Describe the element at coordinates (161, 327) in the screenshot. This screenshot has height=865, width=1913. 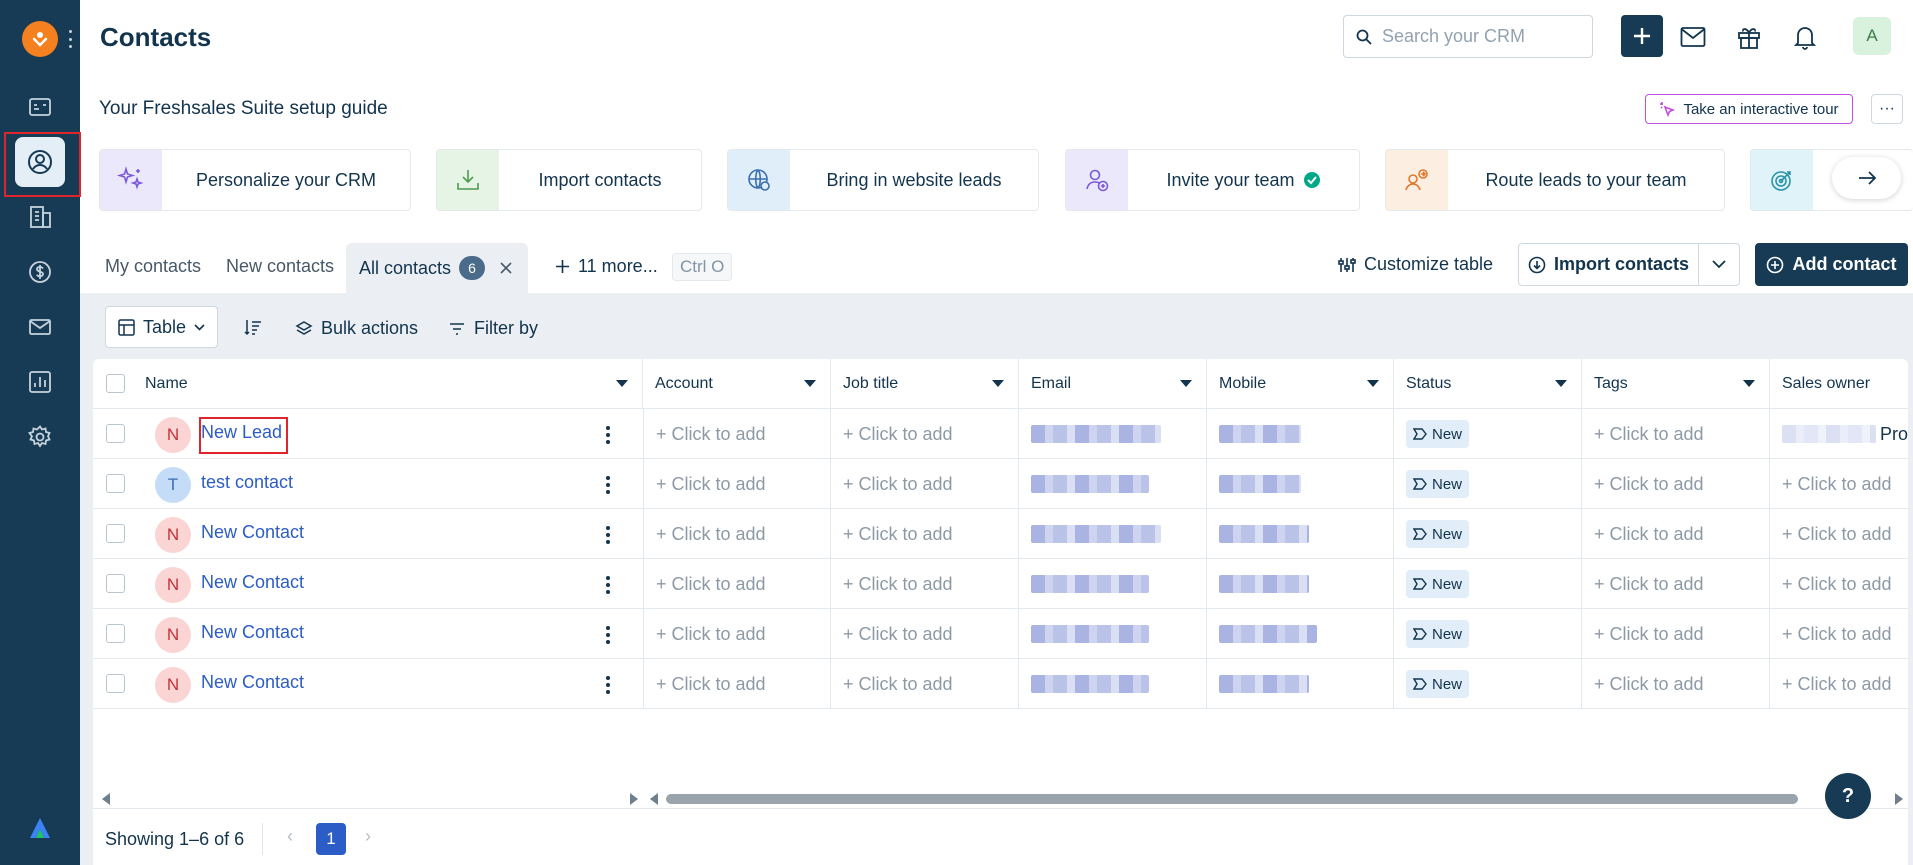
I see `view-selector: Table` at that location.